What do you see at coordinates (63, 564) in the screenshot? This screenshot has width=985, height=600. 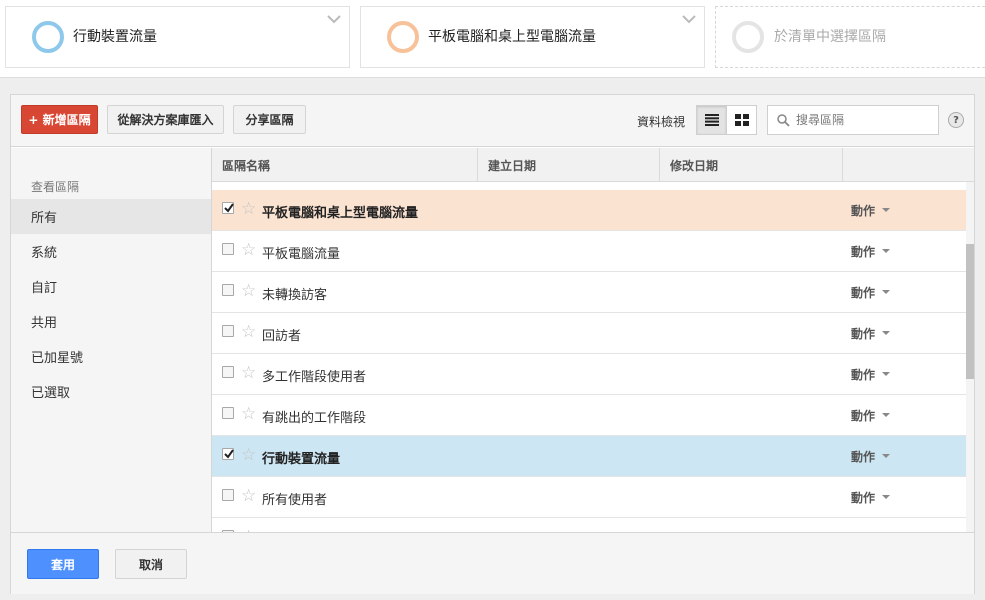 I see `apply-button: 套用` at bounding box center [63, 564].